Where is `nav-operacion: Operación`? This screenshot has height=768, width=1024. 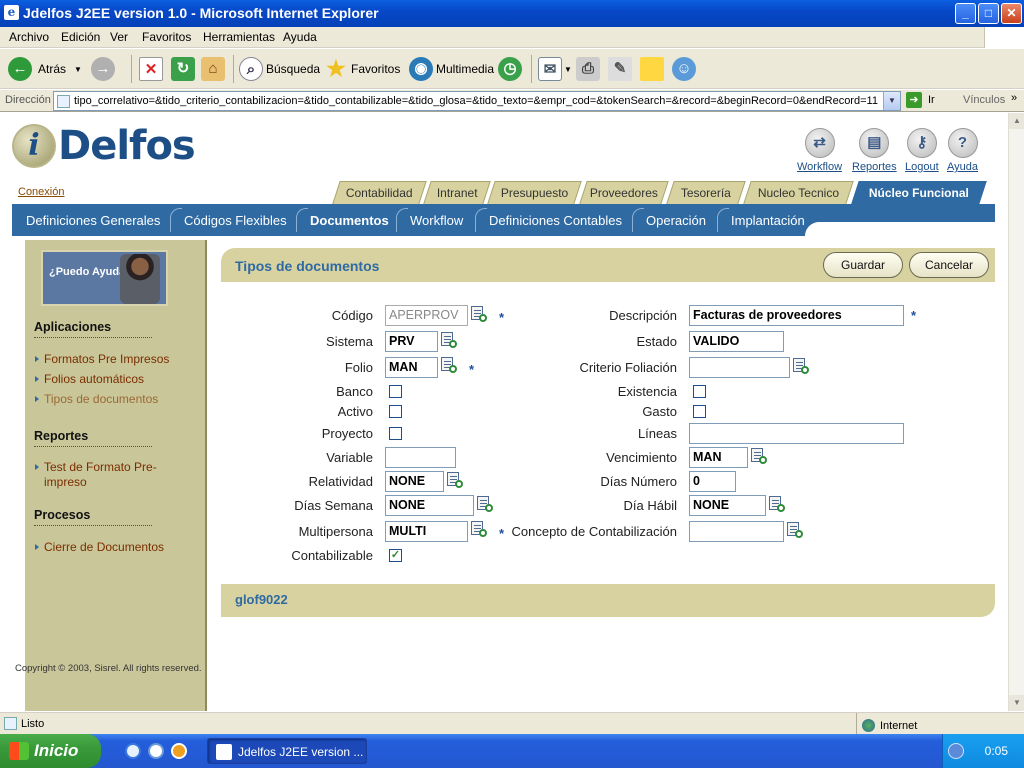 nav-operacion: Operación is located at coordinates (676, 220).